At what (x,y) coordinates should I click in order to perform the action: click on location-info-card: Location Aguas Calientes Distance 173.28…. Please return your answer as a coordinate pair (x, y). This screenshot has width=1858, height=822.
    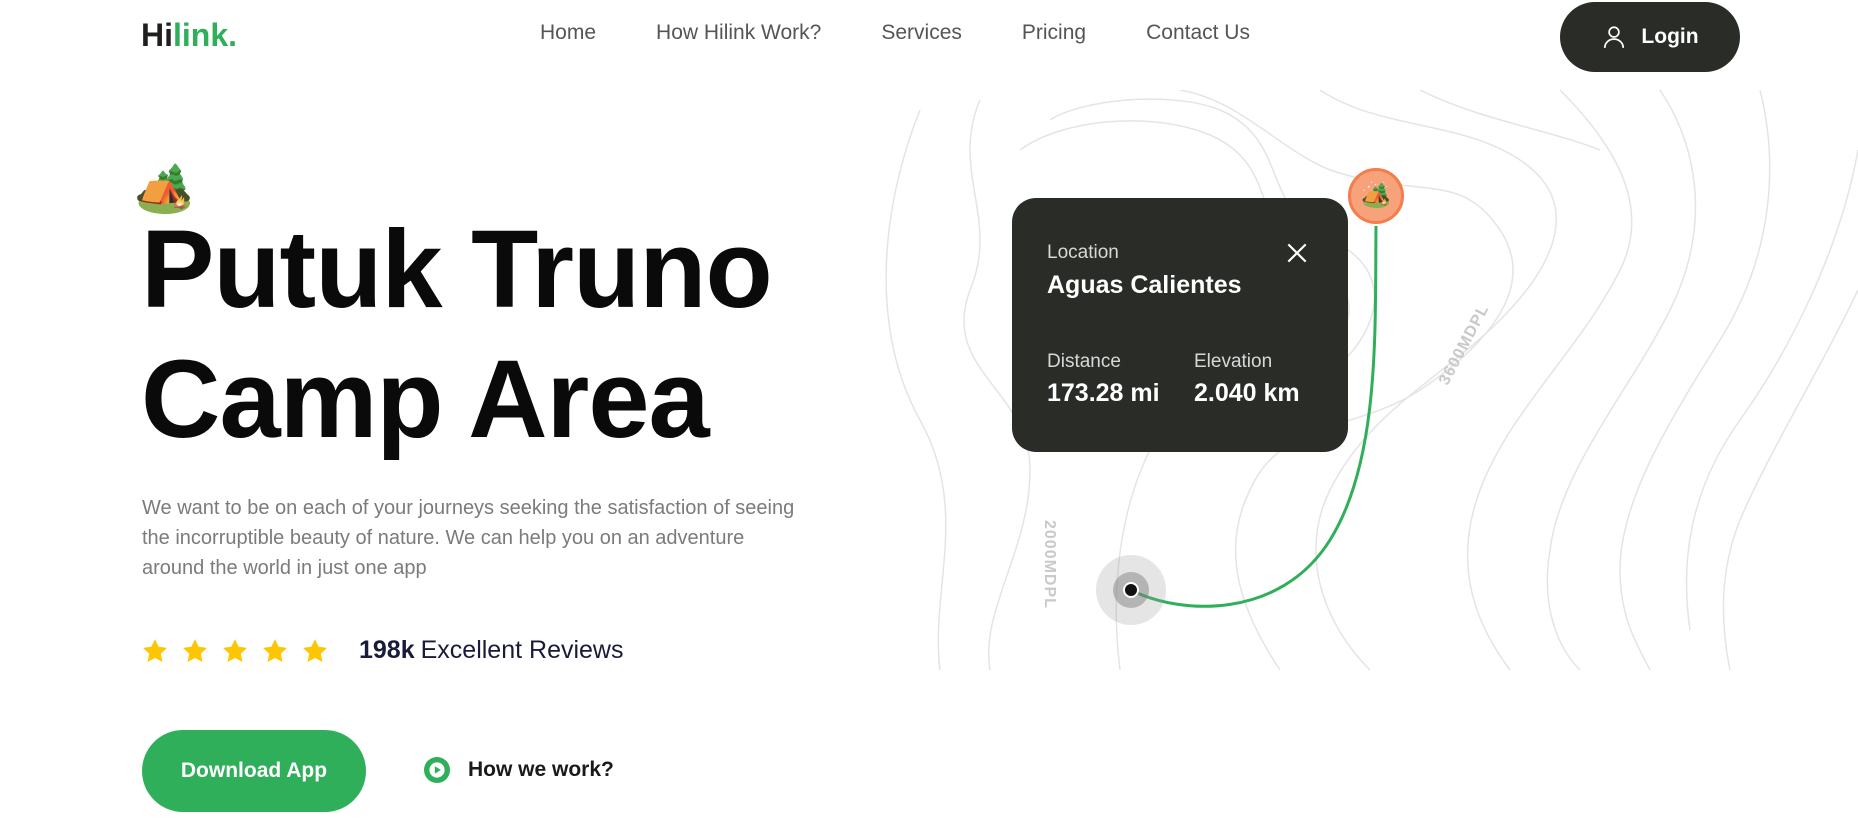
    Looking at the image, I should click on (1180, 325).